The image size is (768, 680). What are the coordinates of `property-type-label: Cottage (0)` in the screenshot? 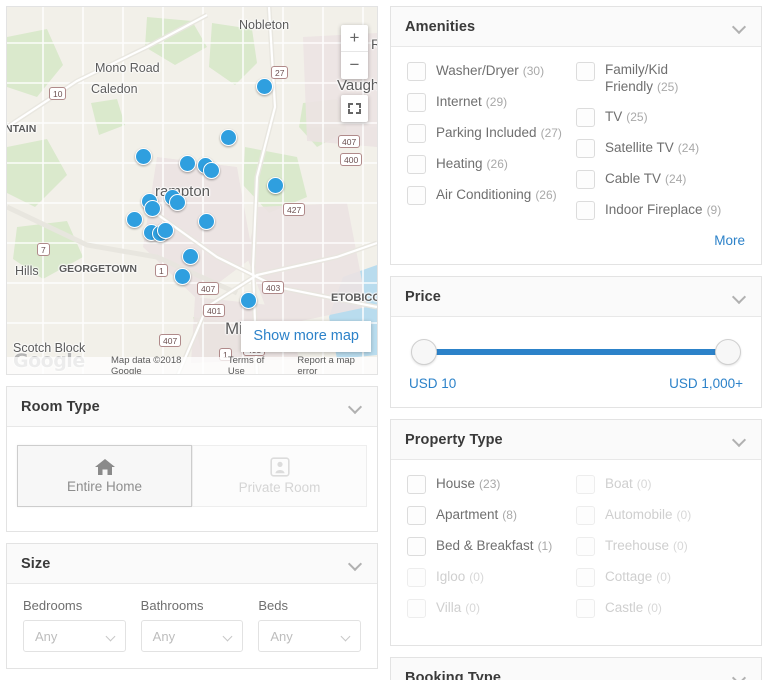 It's located at (638, 577).